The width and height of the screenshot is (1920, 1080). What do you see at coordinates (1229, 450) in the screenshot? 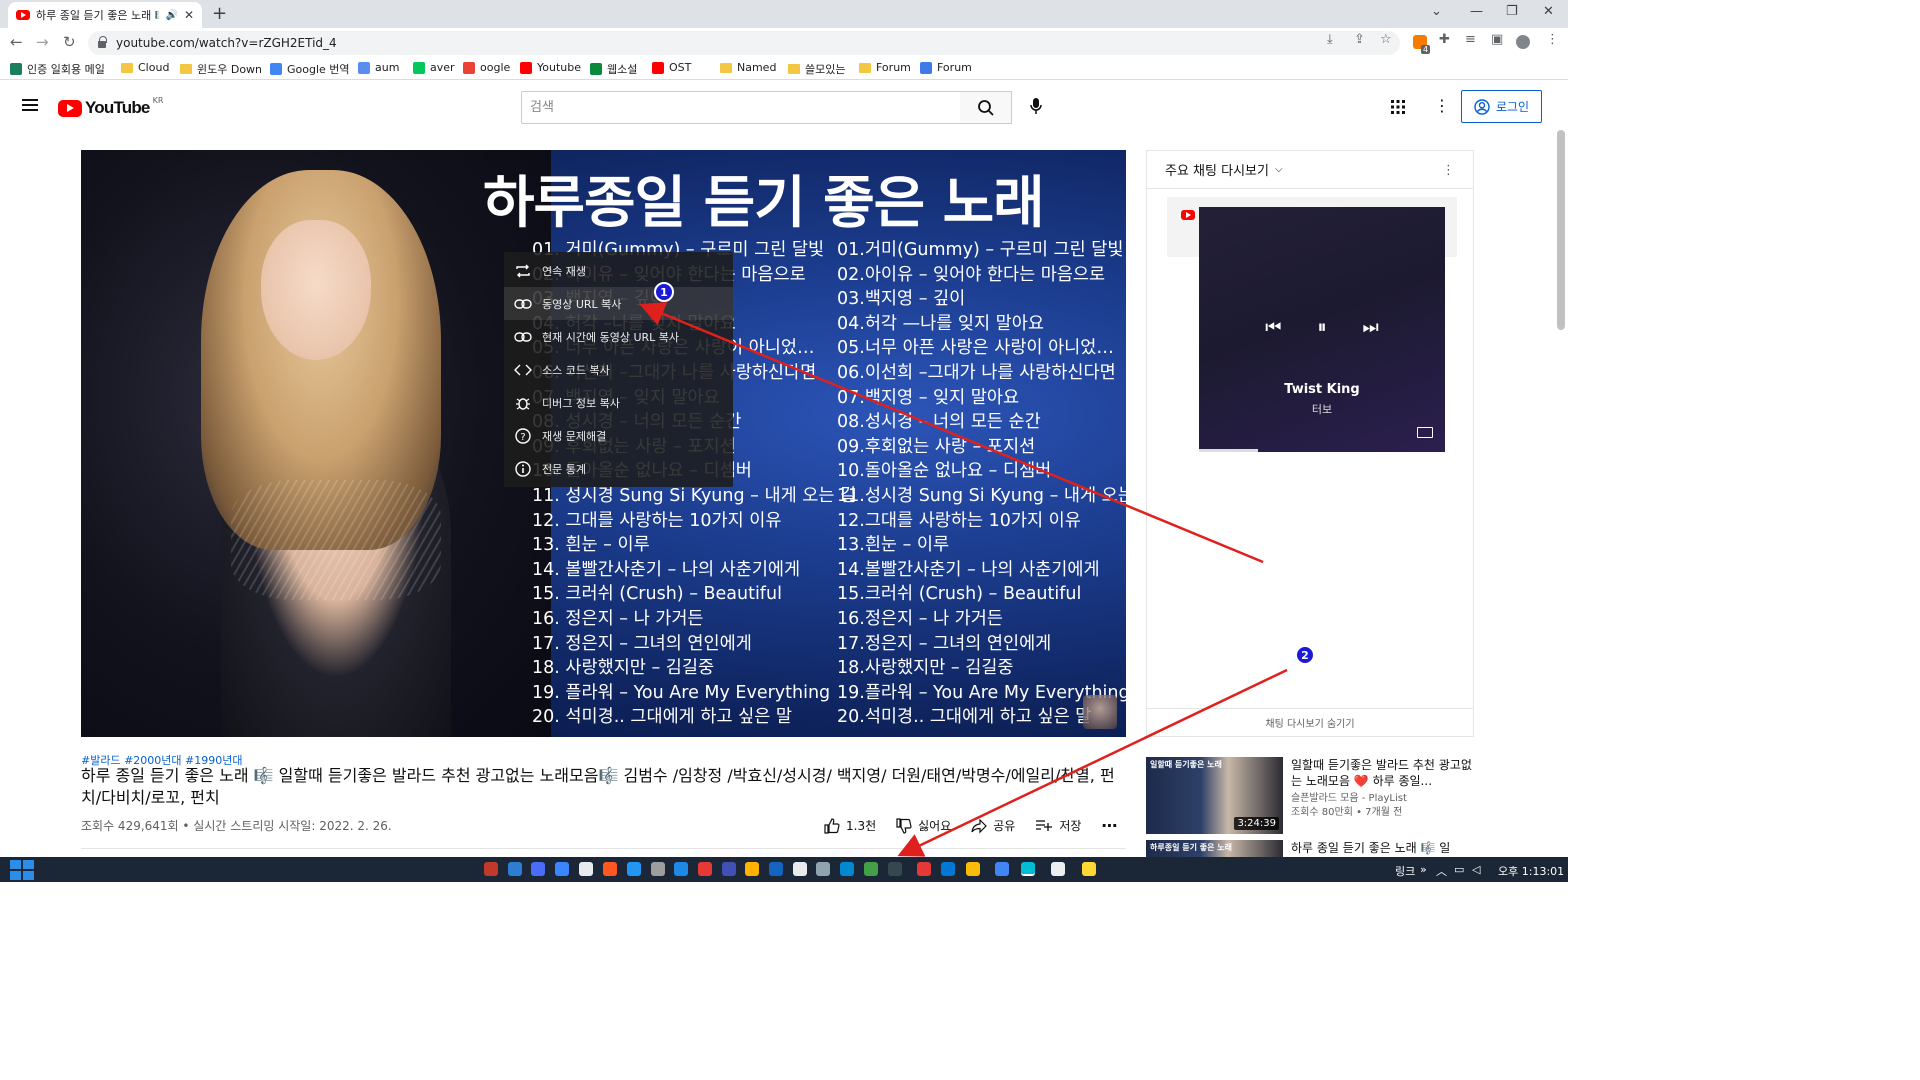
I see `mini-player-progress` at bounding box center [1229, 450].